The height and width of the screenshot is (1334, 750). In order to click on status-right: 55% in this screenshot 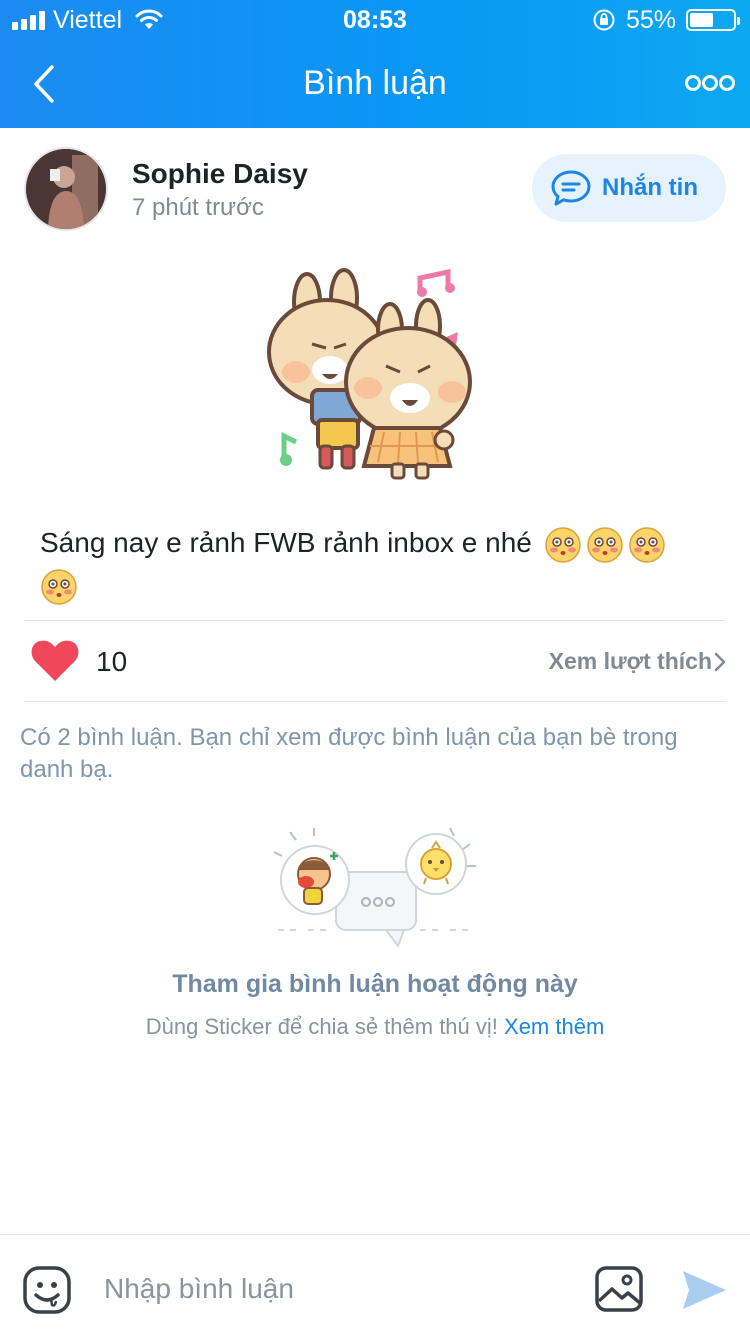, I will do `click(666, 19)`.